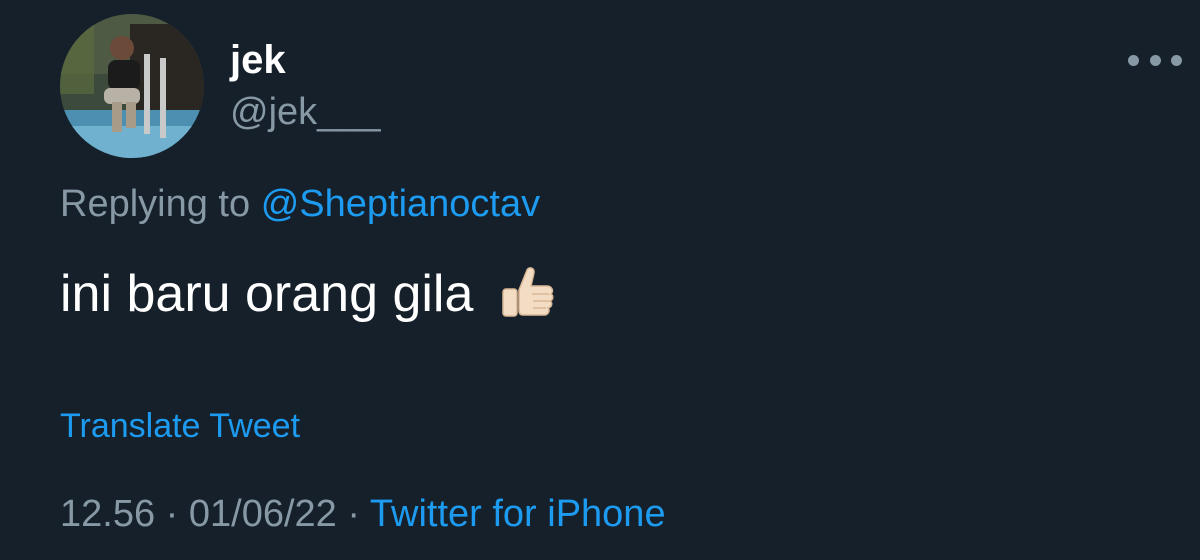  Describe the element at coordinates (363, 514) in the screenshot. I see `tweet-meta: 12.56 · 01/06/22 · Twitter for iPhone` at that location.